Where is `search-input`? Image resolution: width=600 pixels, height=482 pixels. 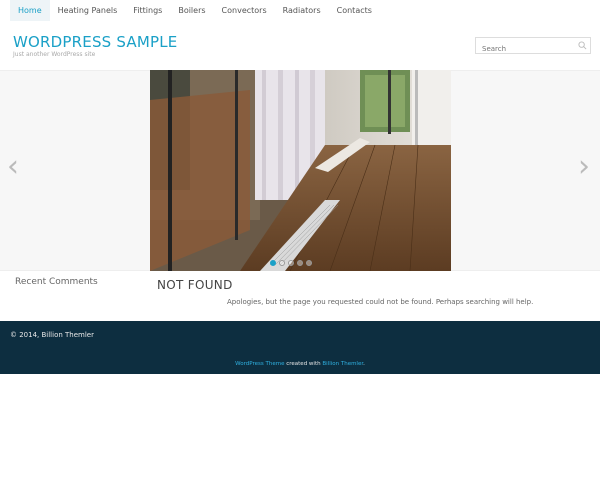
search-input is located at coordinates (526, 49).